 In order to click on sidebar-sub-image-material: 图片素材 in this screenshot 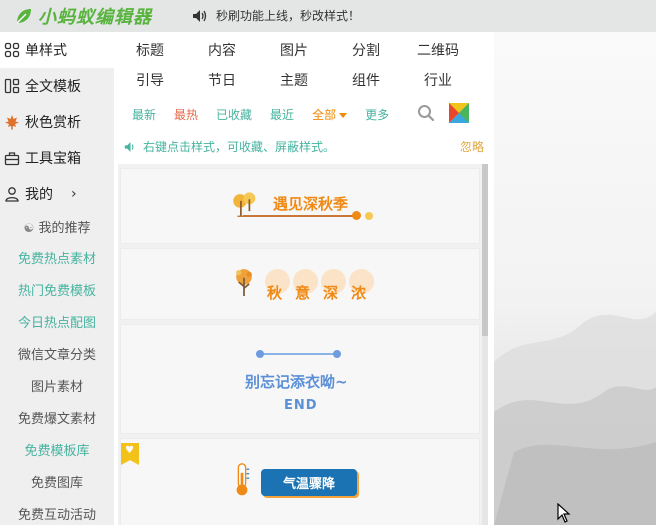, I will do `click(57, 388)`.